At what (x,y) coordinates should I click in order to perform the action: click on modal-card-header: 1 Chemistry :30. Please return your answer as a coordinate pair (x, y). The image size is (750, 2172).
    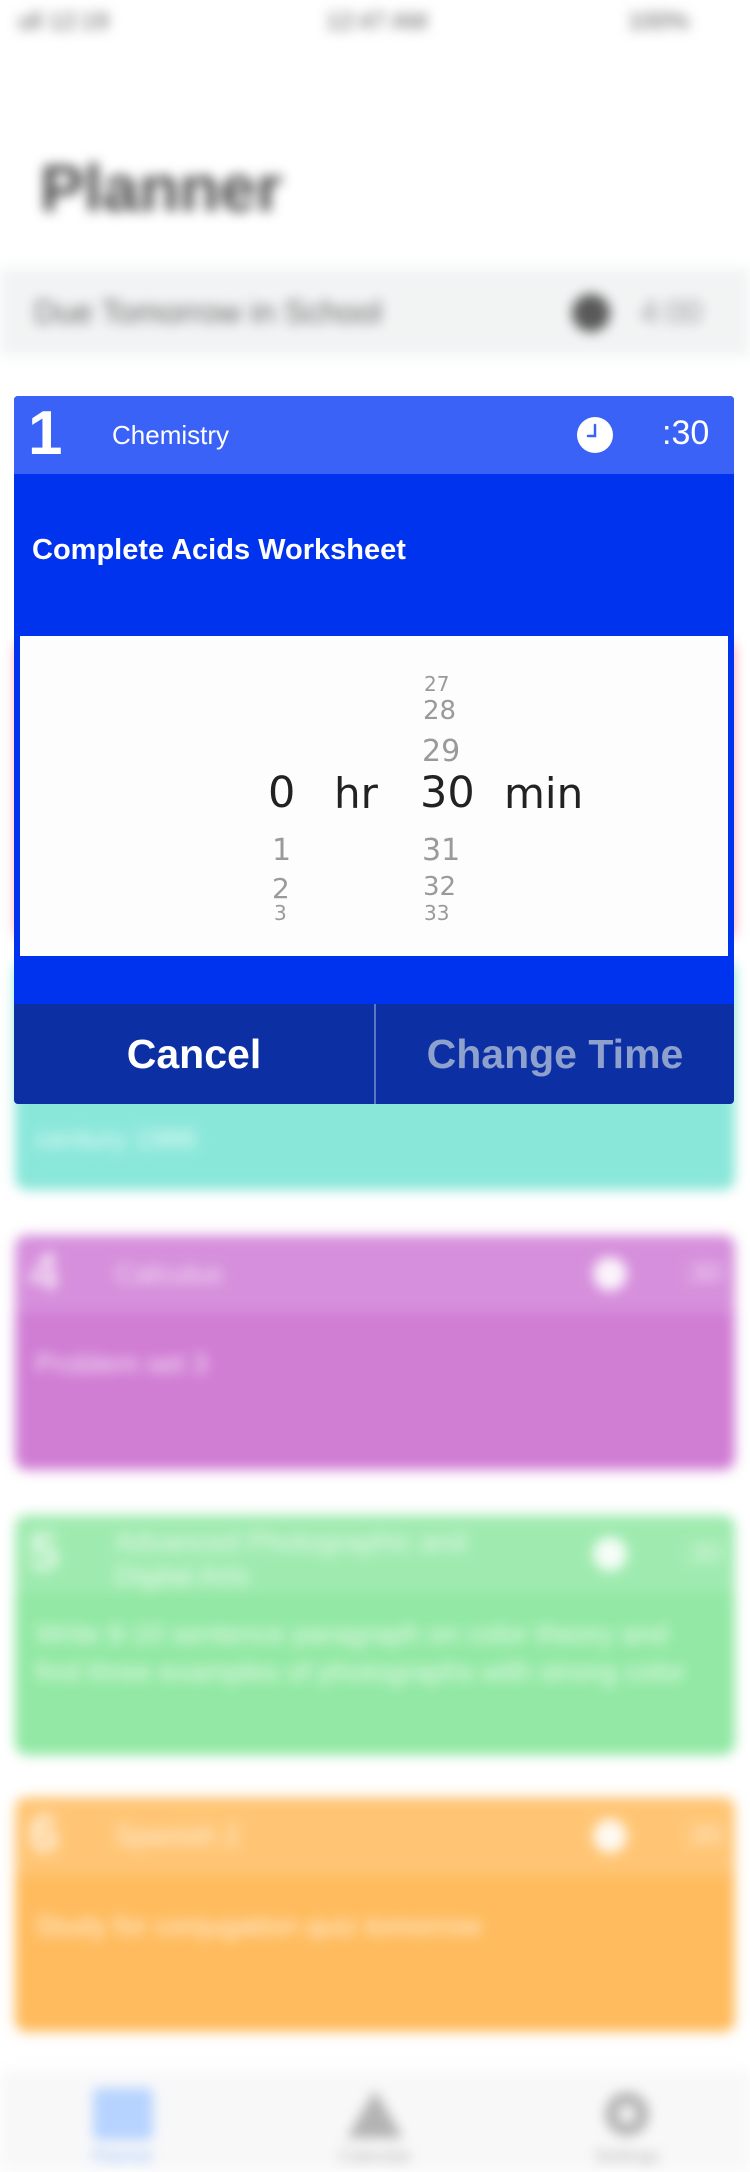
    Looking at the image, I should click on (374, 435).